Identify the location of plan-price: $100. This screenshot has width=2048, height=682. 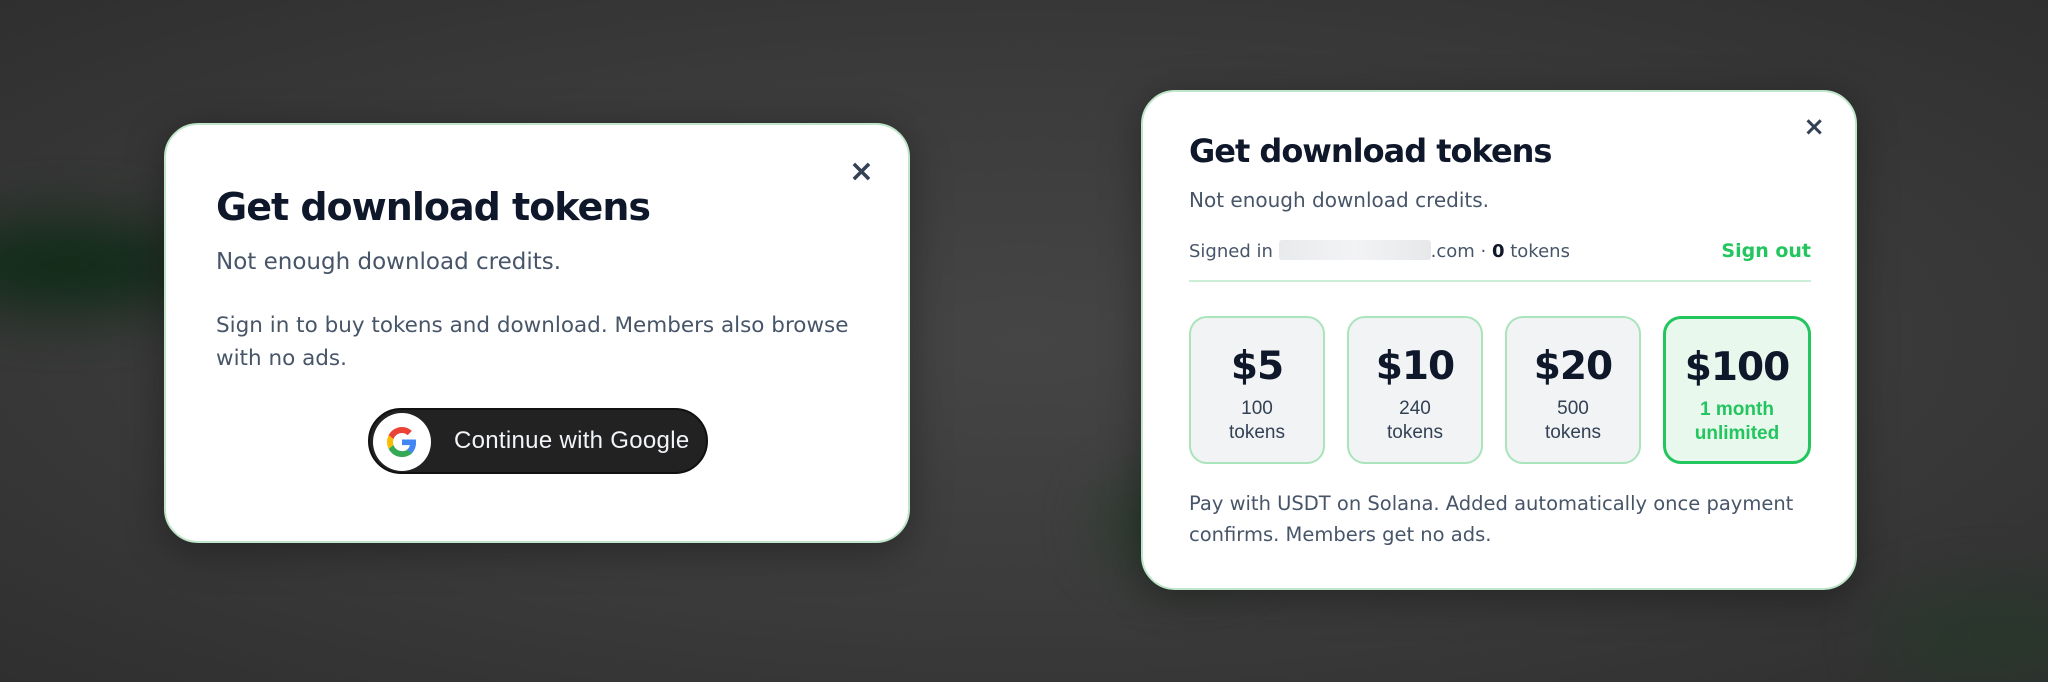
(1737, 367).